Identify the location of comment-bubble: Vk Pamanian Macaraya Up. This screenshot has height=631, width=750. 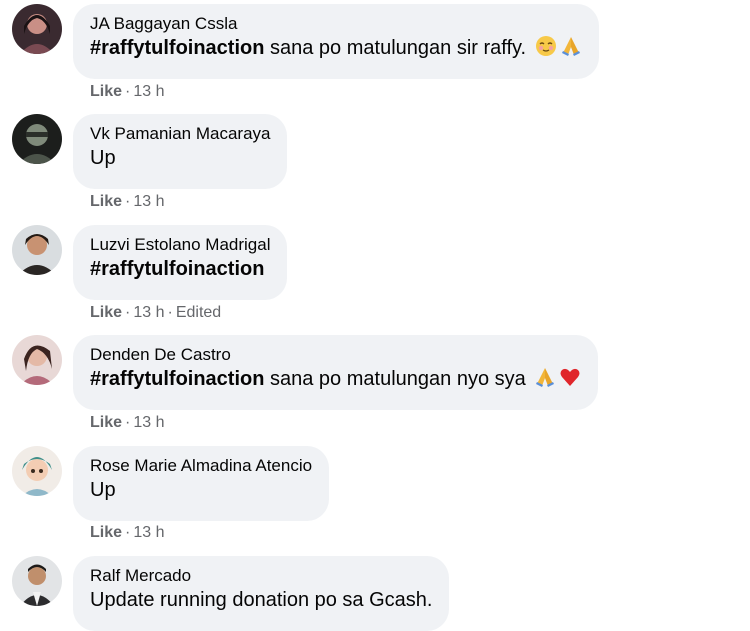
(180, 151).